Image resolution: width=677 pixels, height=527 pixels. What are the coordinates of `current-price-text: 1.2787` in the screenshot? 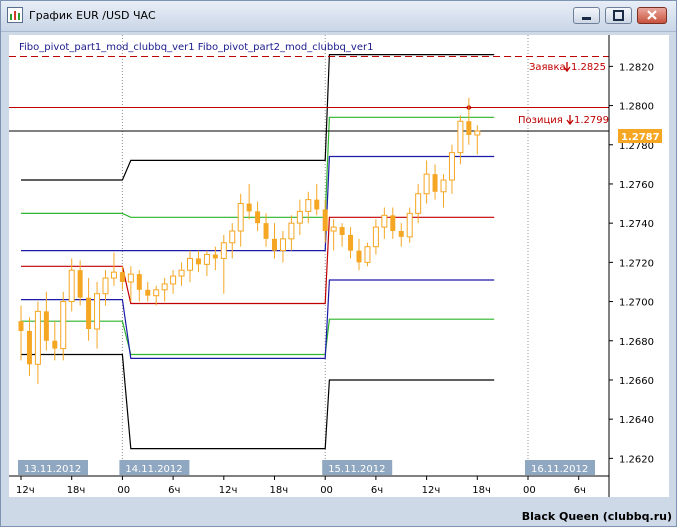 It's located at (640, 137).